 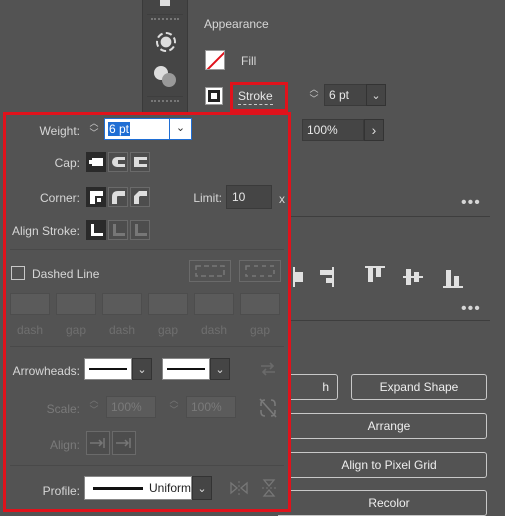 I want to click on fill-swatch, so click(x=215, y=60).